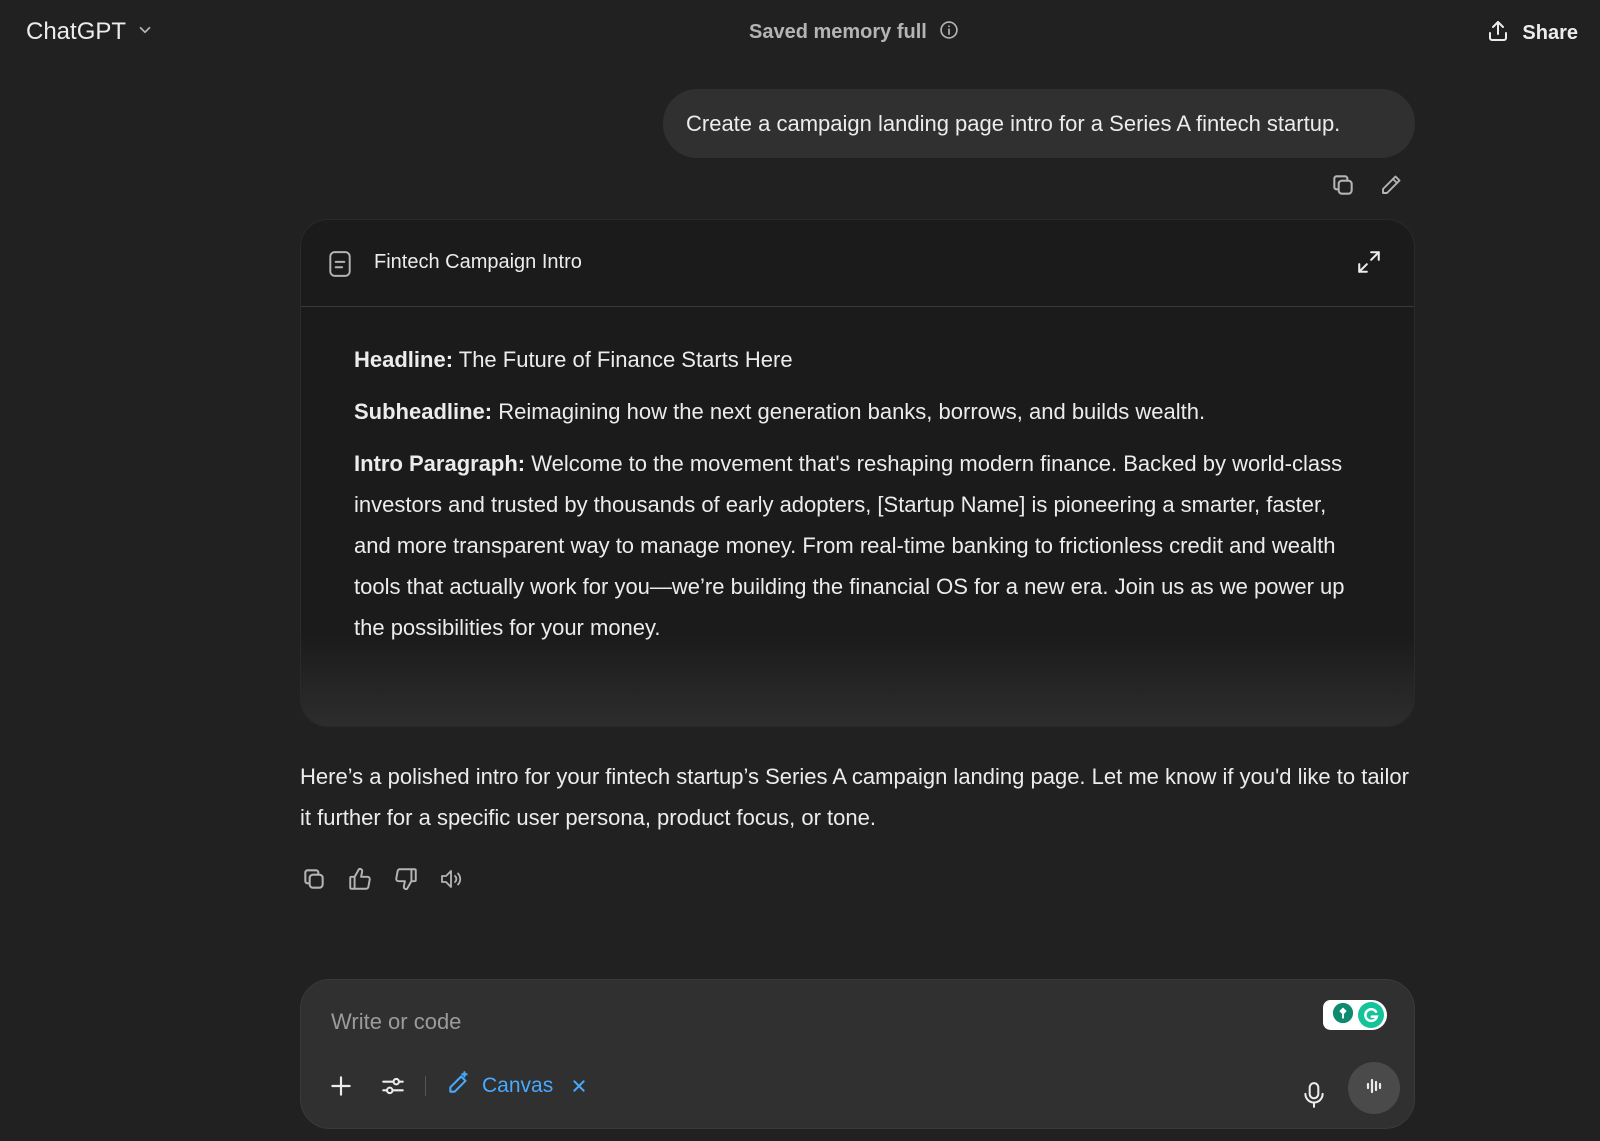 This screenshot has width=1600, height=1141. What do you see at coordinates (857, 263) in the screenshot?
I see `canvas-card-header: Fintech Campaign Intro` at bounding box center [857, 263].